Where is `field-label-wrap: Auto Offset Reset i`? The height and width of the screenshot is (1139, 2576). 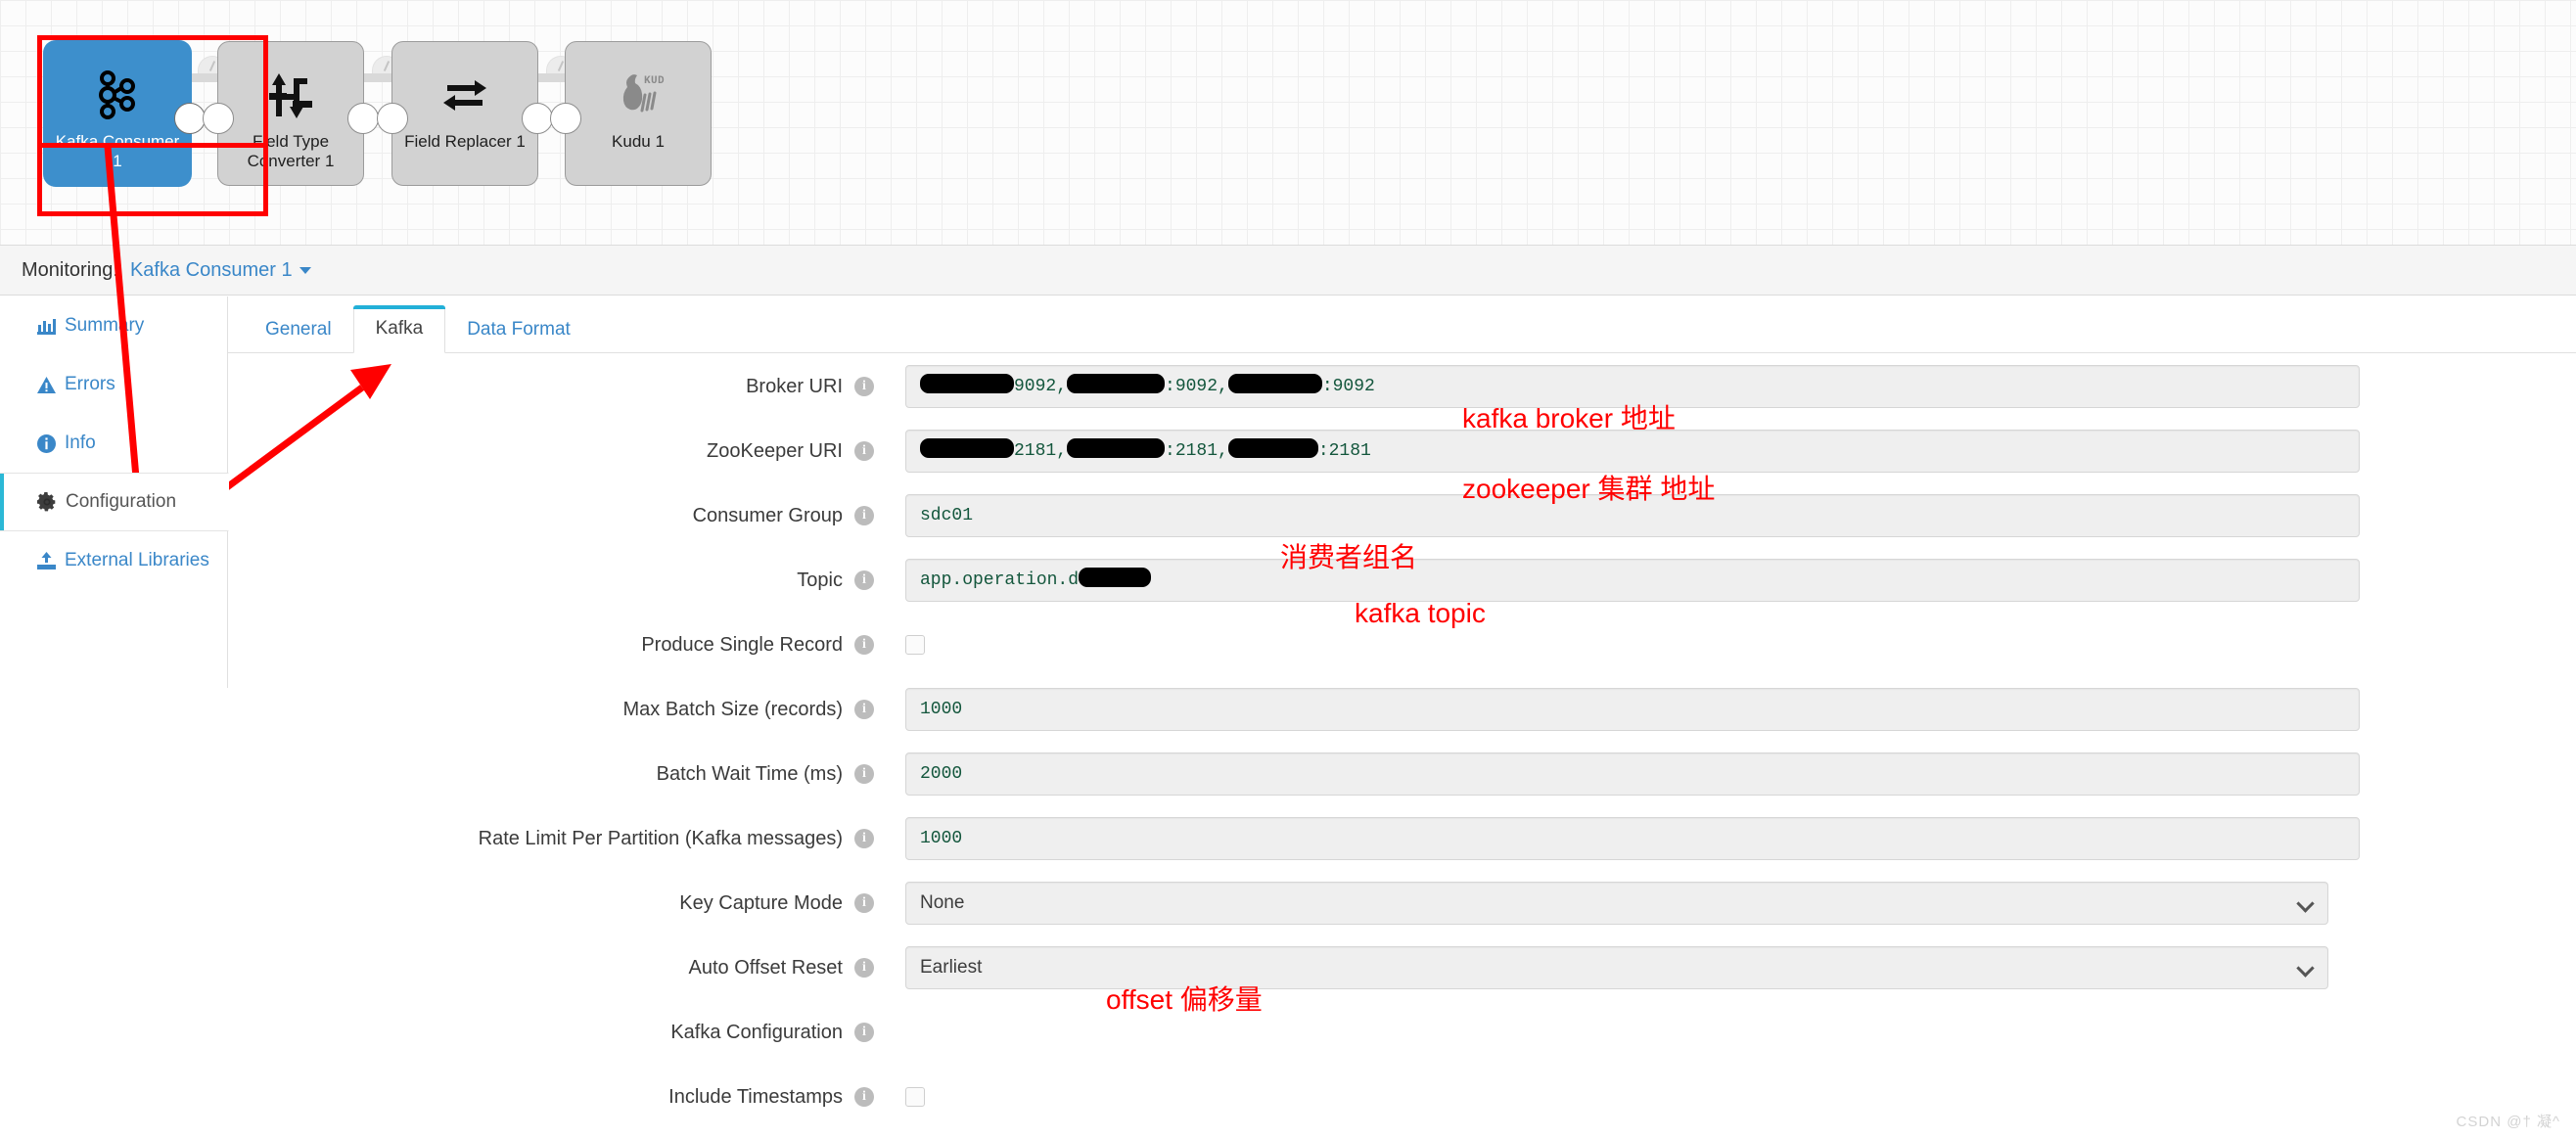 field-label-wrap: Auto Offset Reset i is located at coordinates (551, 968).